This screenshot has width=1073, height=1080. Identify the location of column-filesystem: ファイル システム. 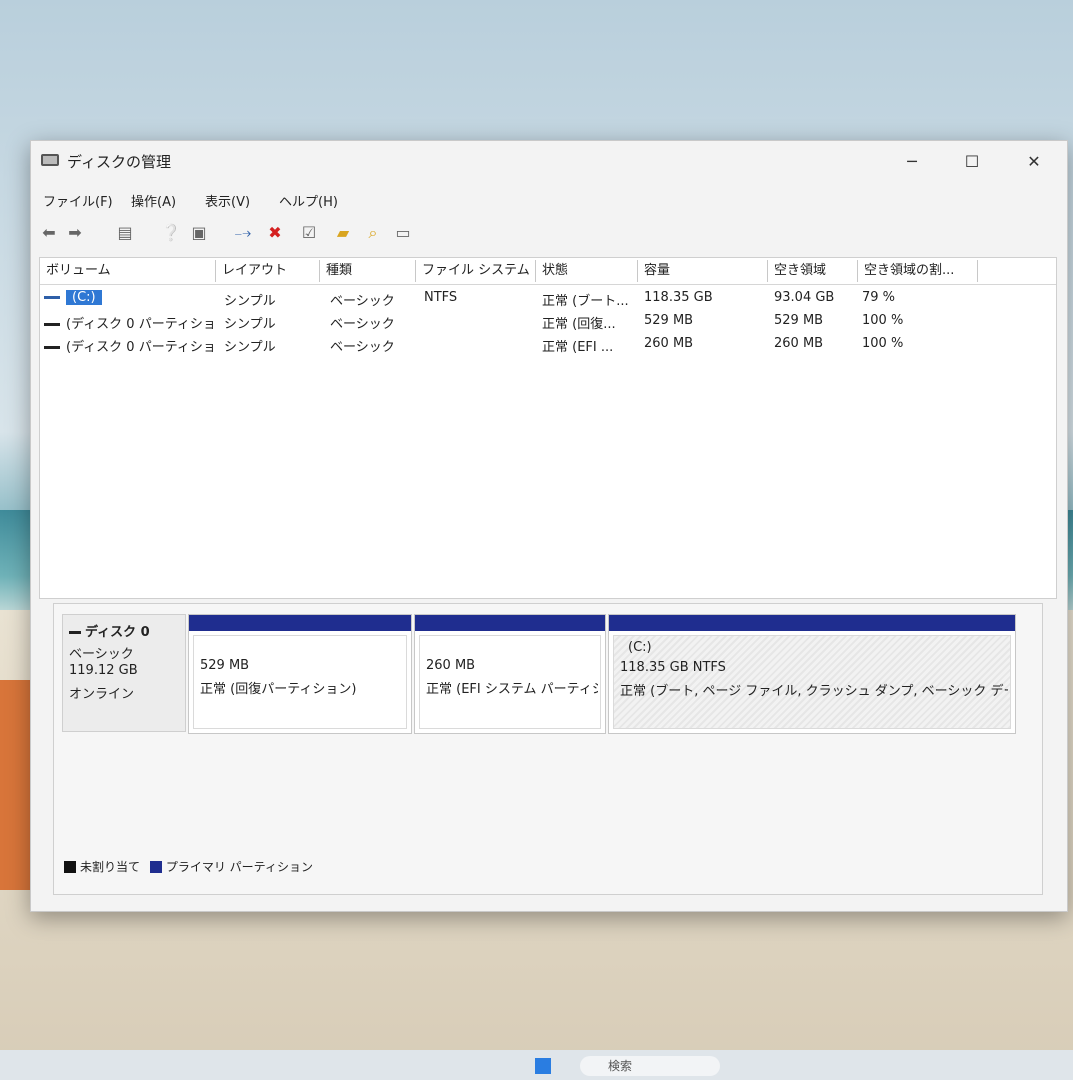
(476, 271).